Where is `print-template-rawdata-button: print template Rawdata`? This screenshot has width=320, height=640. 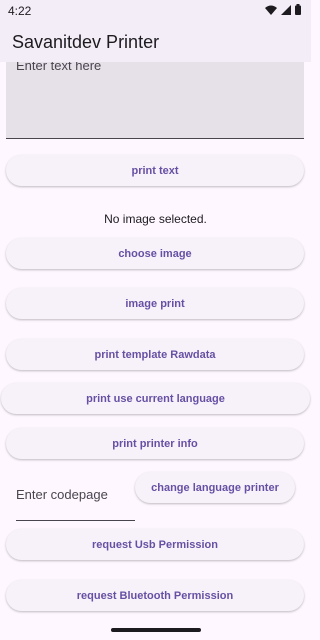
print-template-rawdata-button: print template Rawdata is located at coordinates (155, 354).